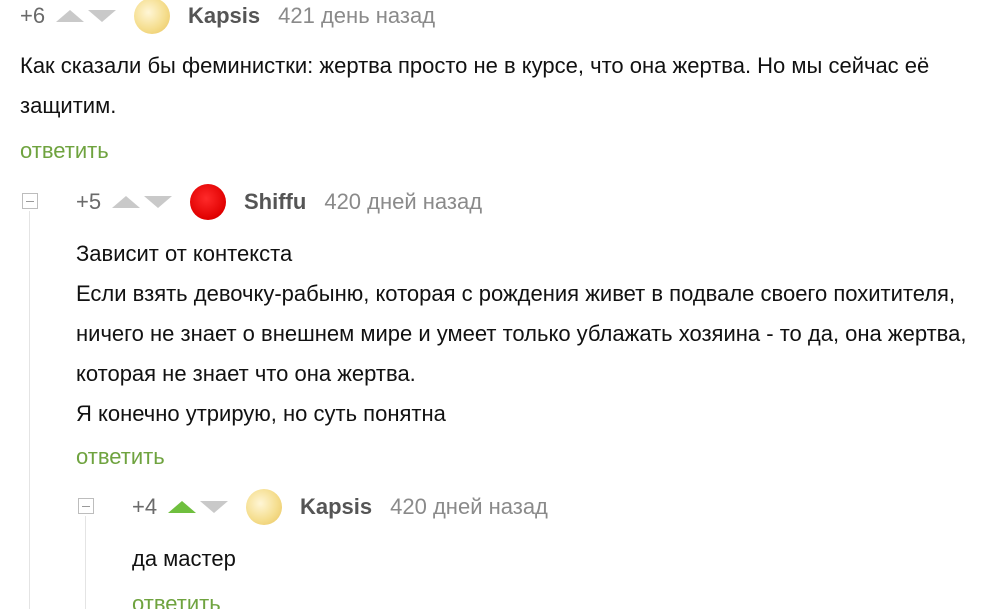 This screenshot has width=988, height=609. I want to click on comment-rating: +5, so click(89, 201).